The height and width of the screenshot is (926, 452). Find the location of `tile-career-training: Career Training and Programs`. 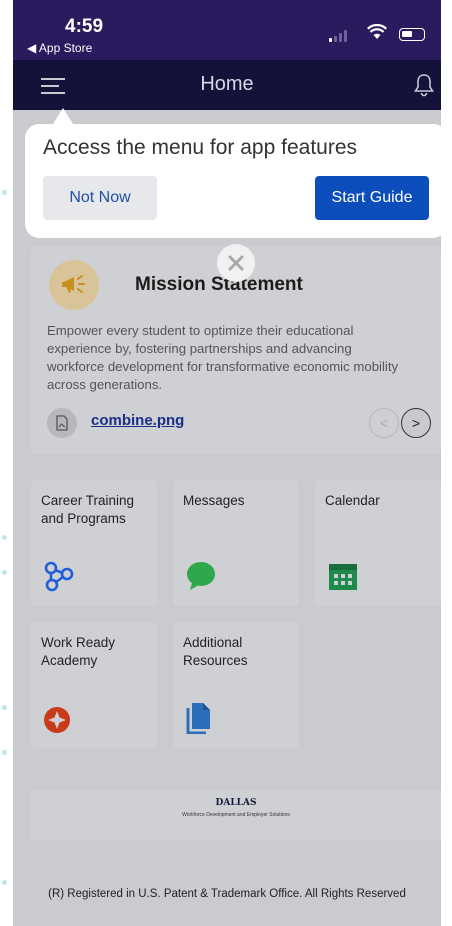

tile-career-training: Career Training and Programs is located at coordinates (94, 543).